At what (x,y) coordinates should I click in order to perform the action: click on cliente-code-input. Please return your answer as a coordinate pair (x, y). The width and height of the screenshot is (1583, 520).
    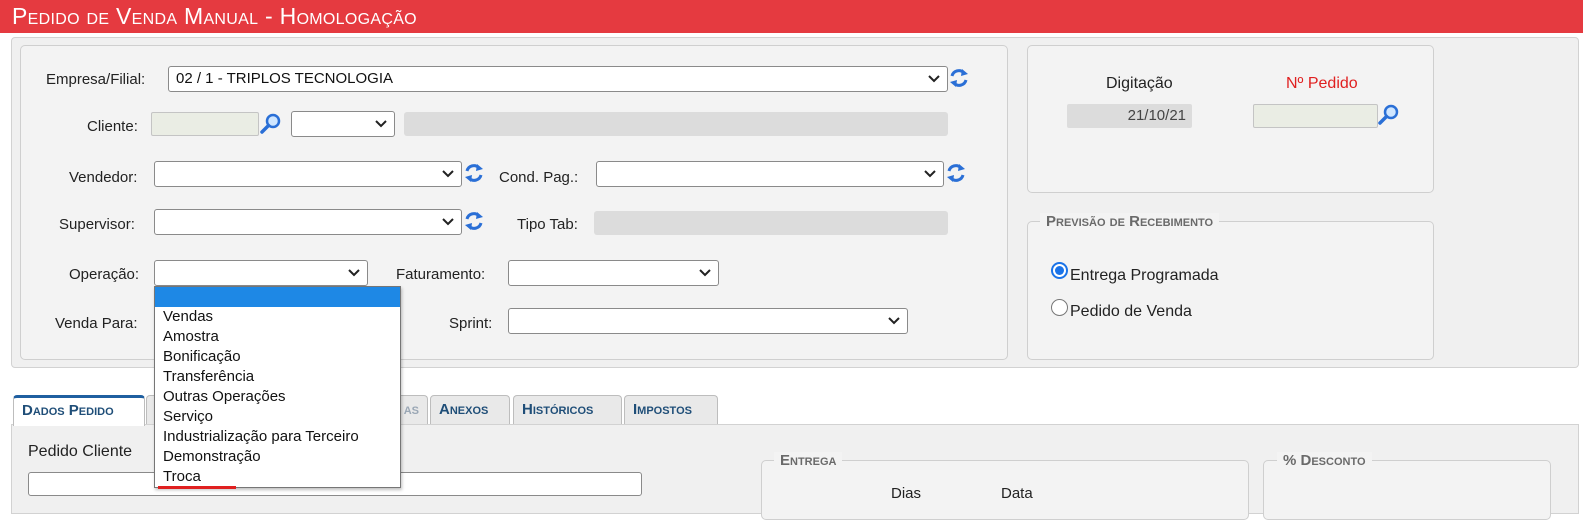
    Looking at the image, I should click on (205, 124).